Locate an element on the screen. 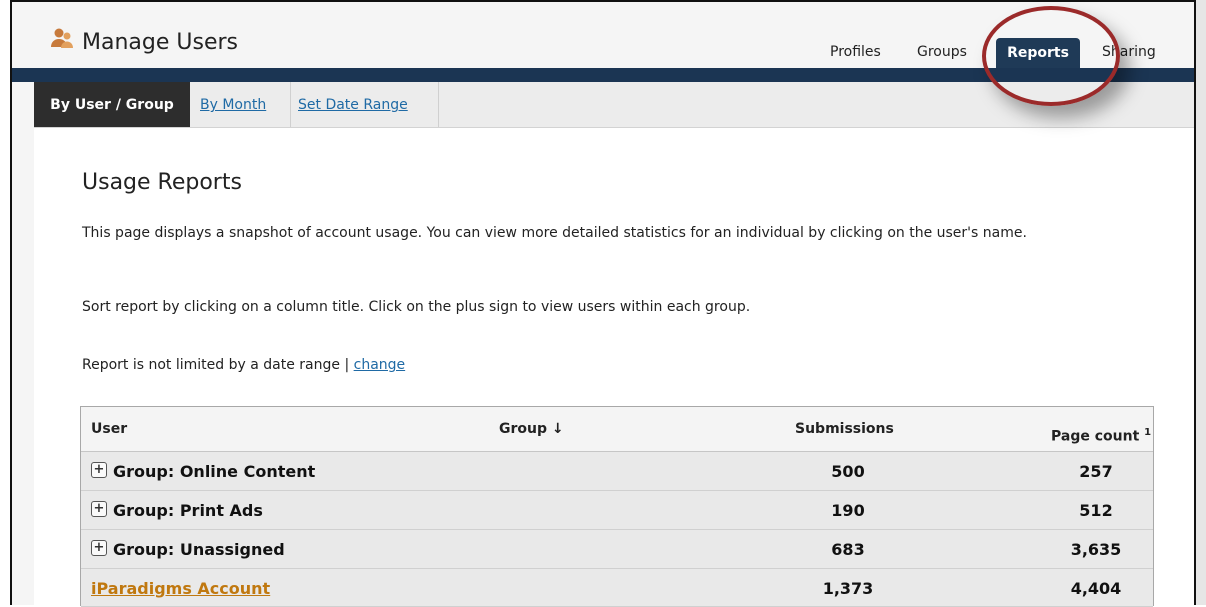 The width and height of the screenshot is (1206, 607). tab-profiles: Profiles is located at coordinates (855, 52).